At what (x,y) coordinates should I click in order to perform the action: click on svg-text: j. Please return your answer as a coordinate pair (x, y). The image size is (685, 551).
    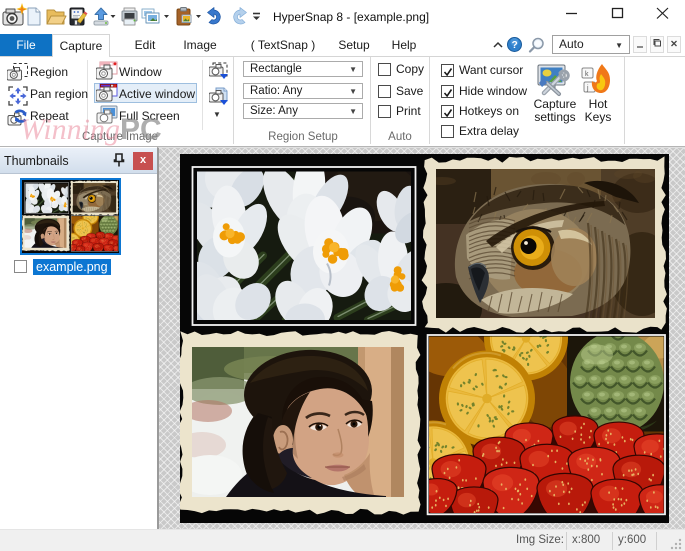
    Looking at the image, I should click on (587, 88).